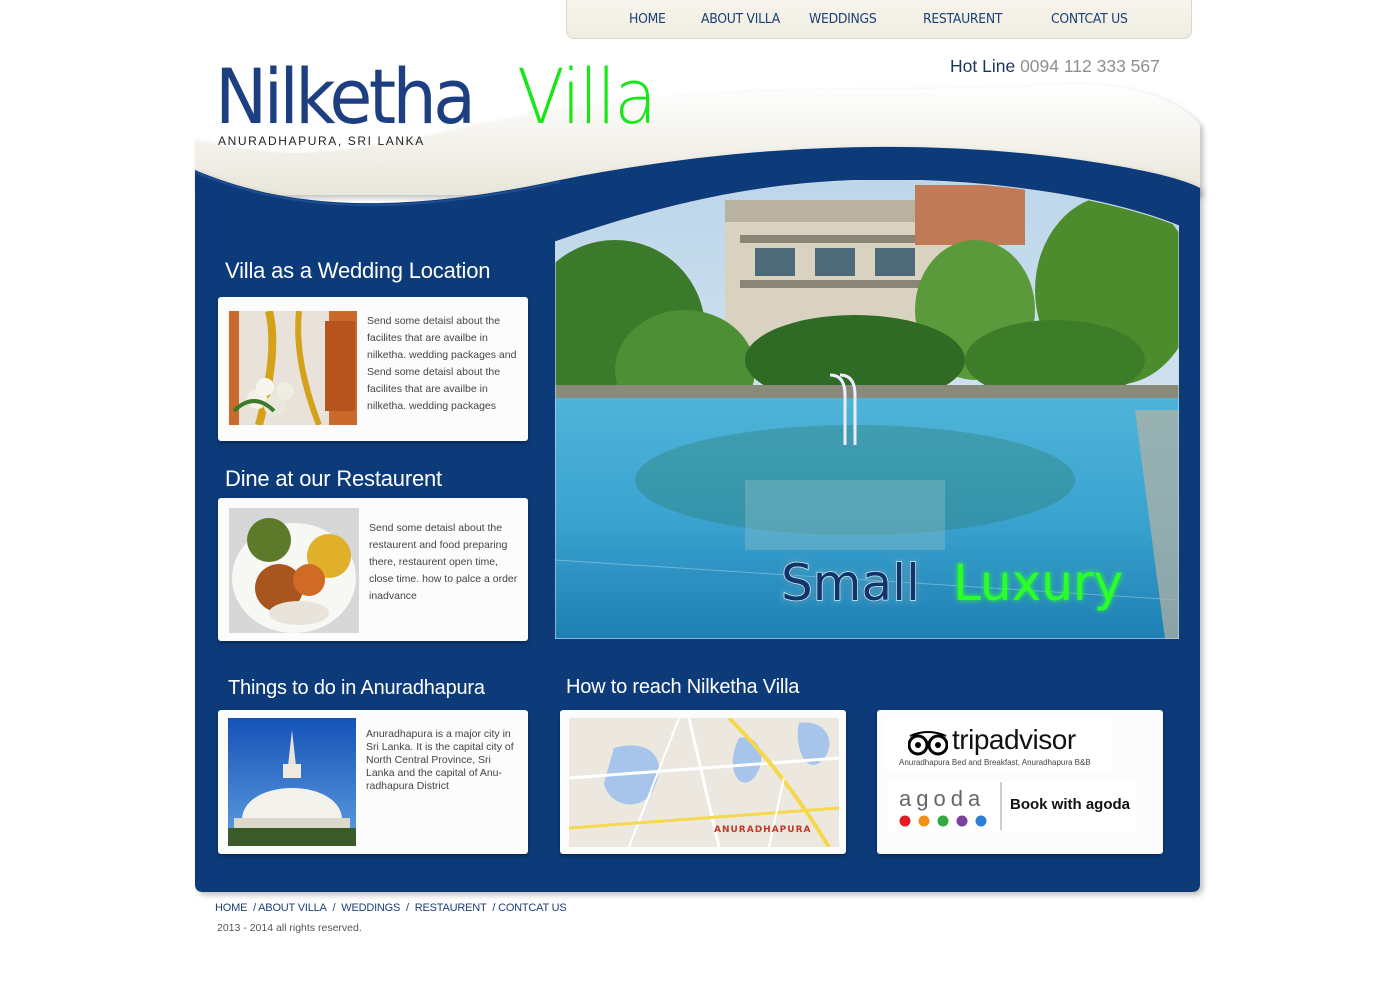 The height and width of the screenshot is (1000, 1400). I want to click on footer-link-contact: / CONTCAT US, so click(529, 908).